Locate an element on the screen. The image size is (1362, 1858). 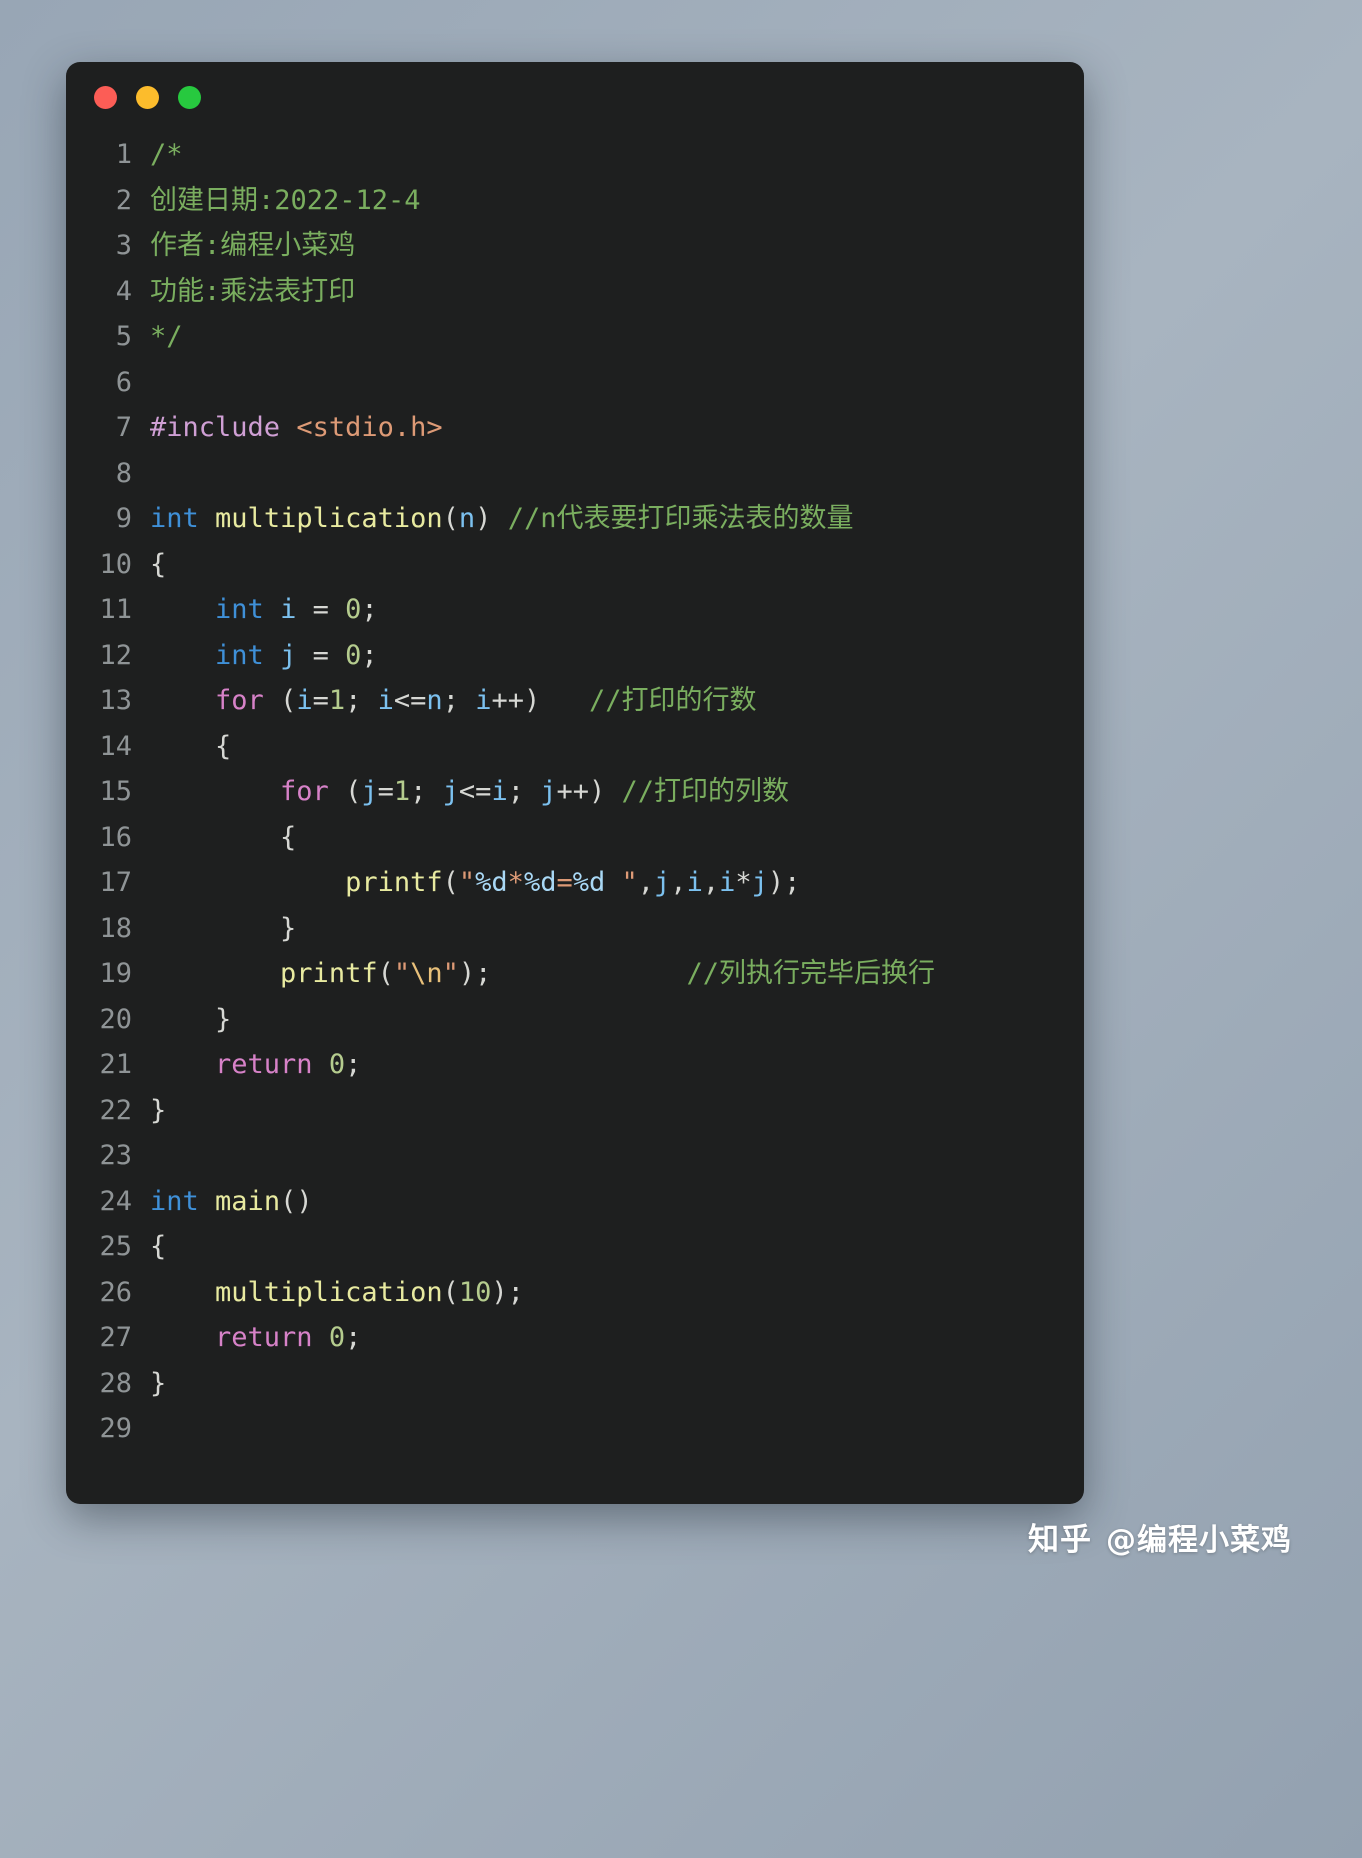
code-token: n is located at coordinates (467, 518).